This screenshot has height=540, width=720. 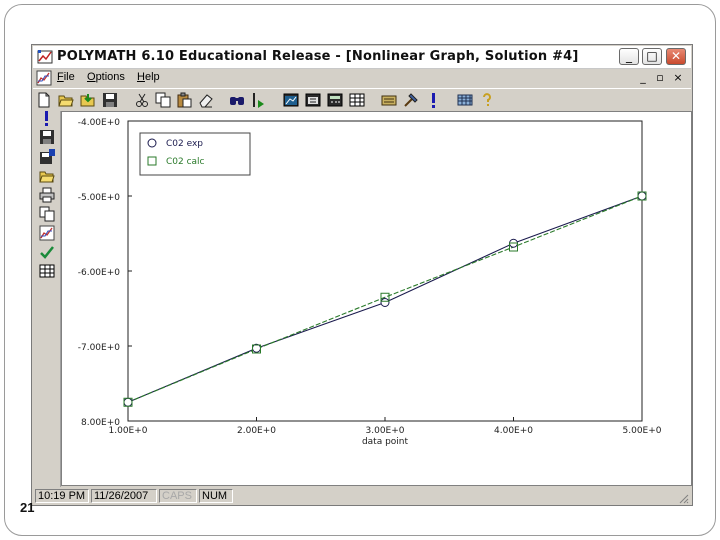 I want to click on graph-window-icon, so click(x=291, y=100).